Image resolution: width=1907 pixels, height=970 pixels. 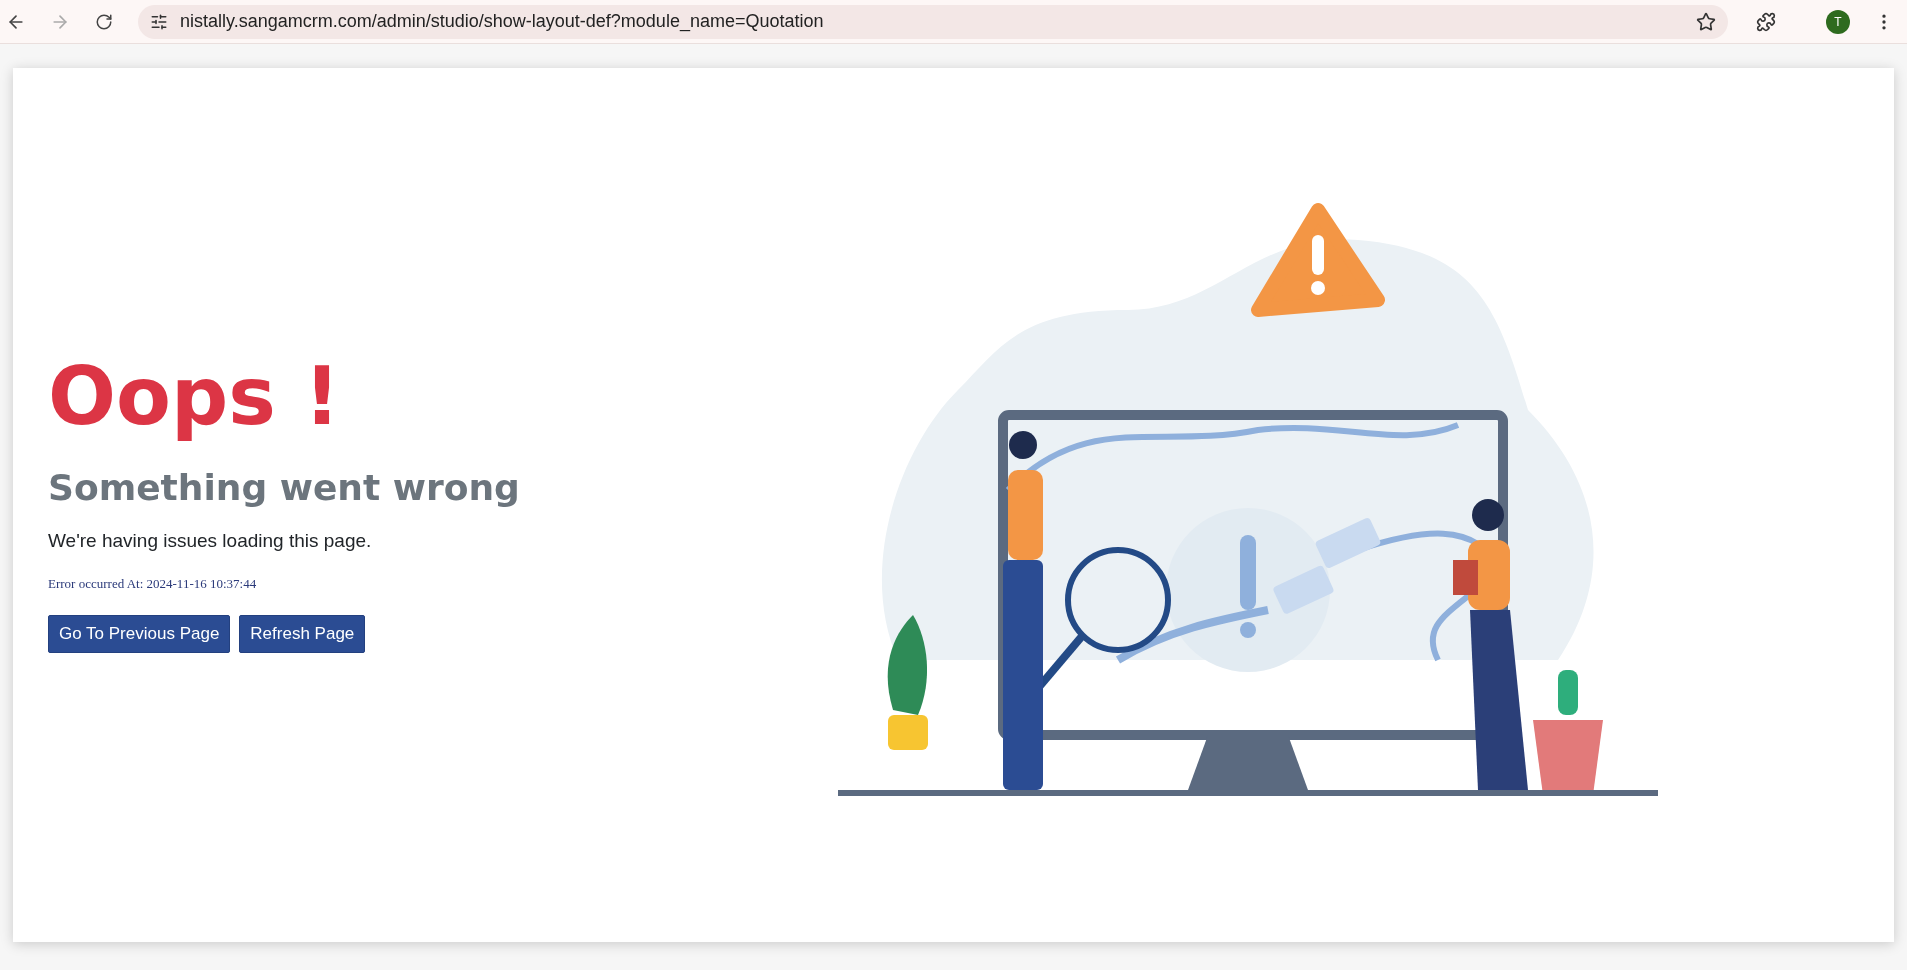 What do you see at coordinates (502, 22) in the screenshot?
I see `url-text: nistally.sangamcrm.com/admin/studio/show-layout-def?module_name=Quotation` at bounding box center [502, 22].